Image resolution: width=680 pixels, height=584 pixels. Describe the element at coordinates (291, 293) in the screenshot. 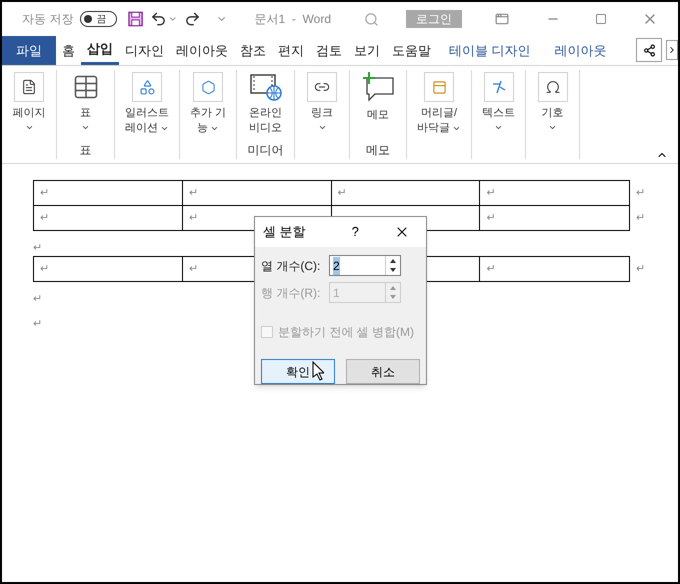

I see `field-label: 행 개수(R):` at that location.